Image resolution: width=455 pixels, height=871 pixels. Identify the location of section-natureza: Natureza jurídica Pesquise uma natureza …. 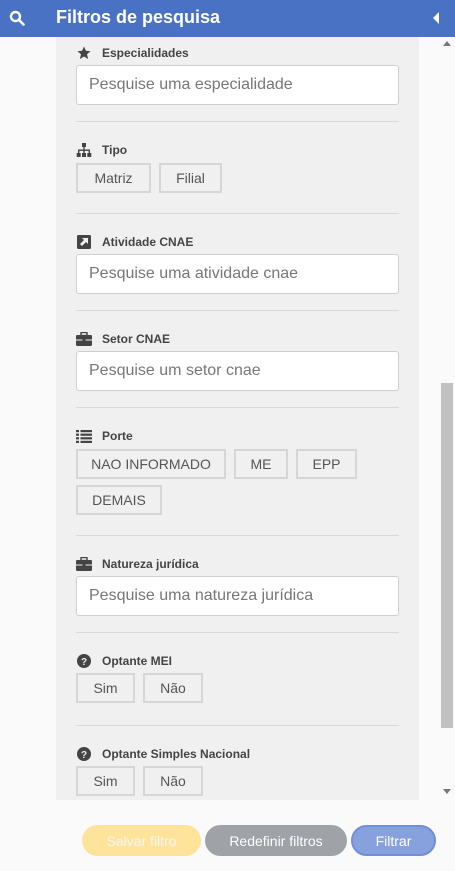
(237, 586).